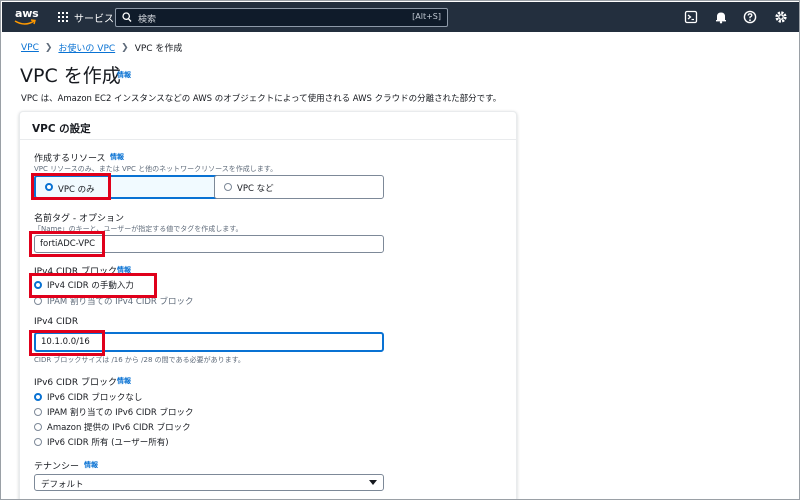 The image size is (800, 500). I want to click on tenancy-label: テナンシー, so click(57, 467).